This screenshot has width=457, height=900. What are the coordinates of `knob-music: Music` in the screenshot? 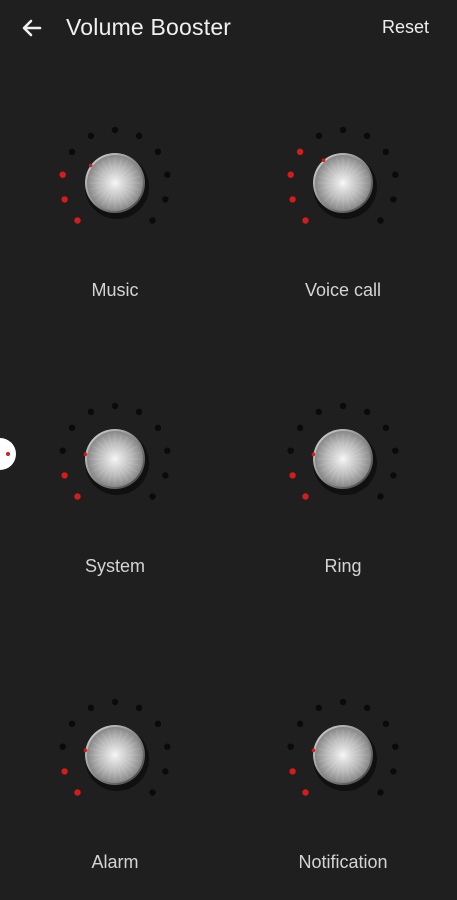 It's located at (115, 215).